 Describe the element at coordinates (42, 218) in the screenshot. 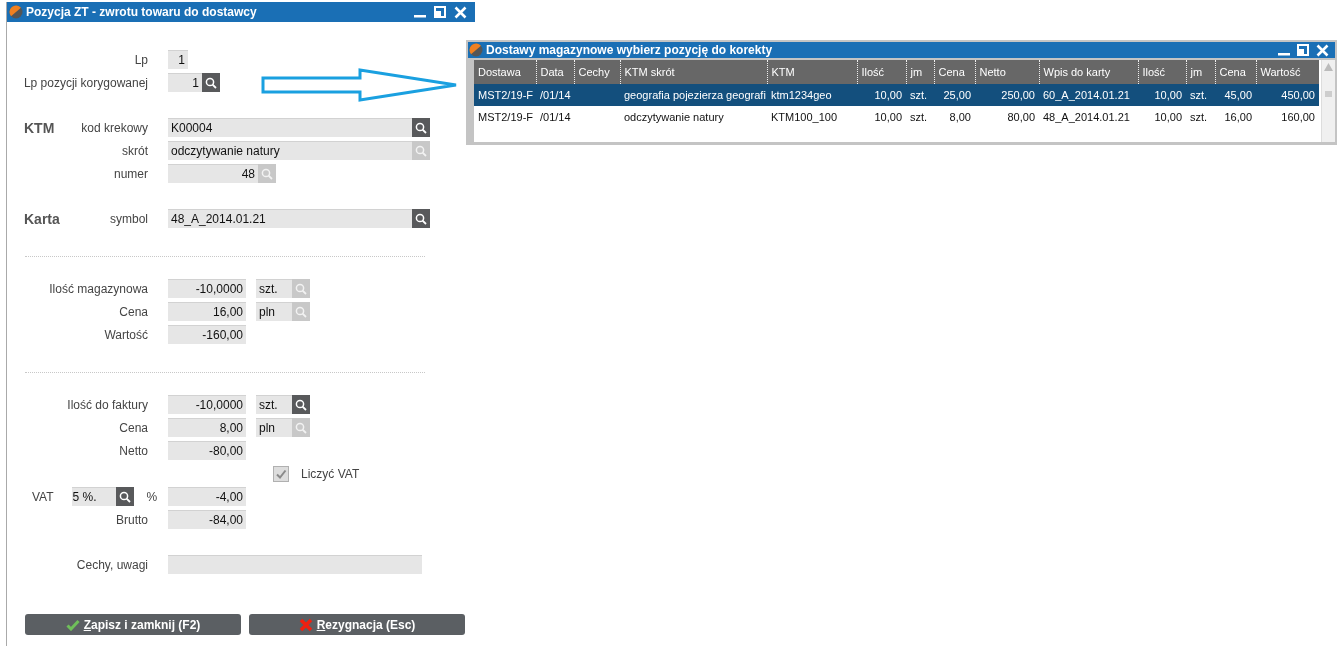

I see `section-heading: Karta` at that location.